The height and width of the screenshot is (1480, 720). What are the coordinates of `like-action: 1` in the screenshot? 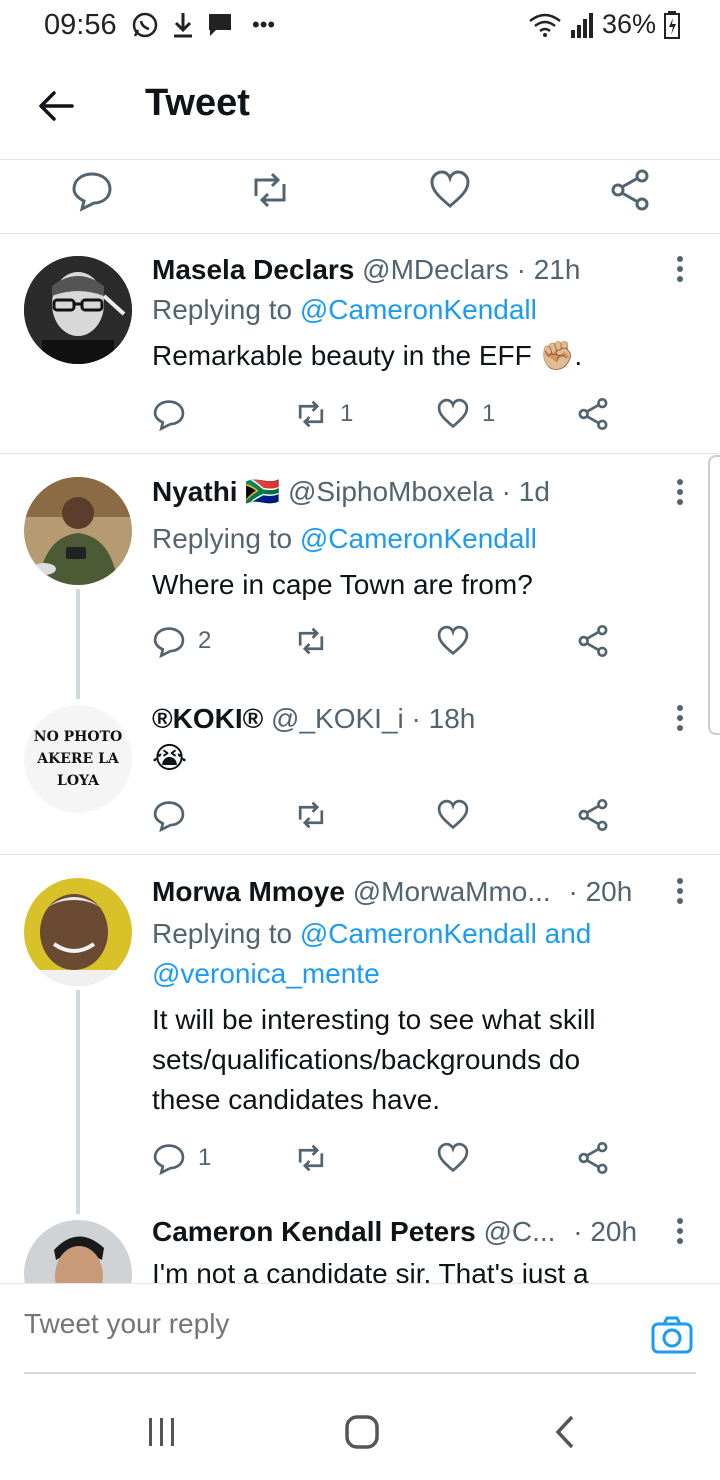 It's located at (465, 414).